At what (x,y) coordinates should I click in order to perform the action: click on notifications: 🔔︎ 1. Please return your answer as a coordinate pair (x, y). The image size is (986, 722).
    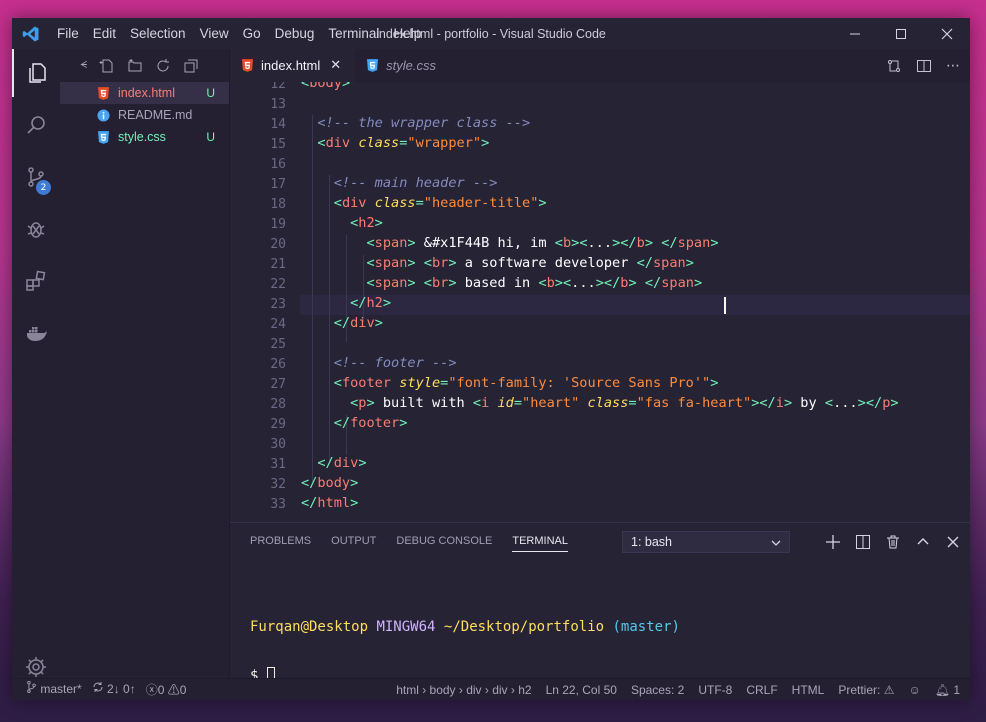
    Looking at the image, I should click on (947, 690).